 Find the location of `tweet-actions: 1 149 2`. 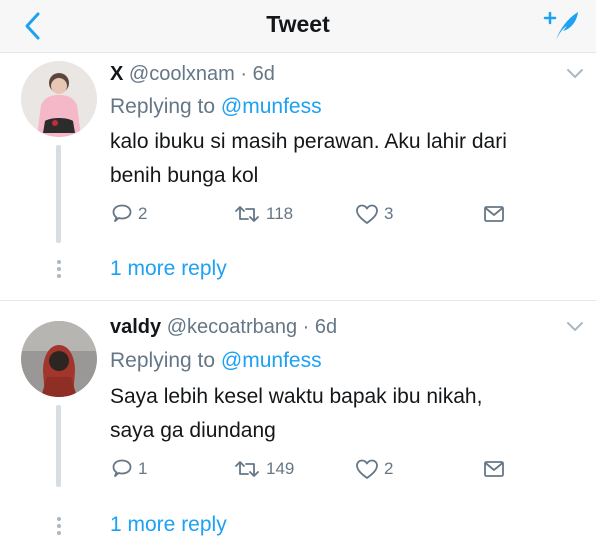

tweet-actions: 1 149 2 is located at coordinates (320, 469).